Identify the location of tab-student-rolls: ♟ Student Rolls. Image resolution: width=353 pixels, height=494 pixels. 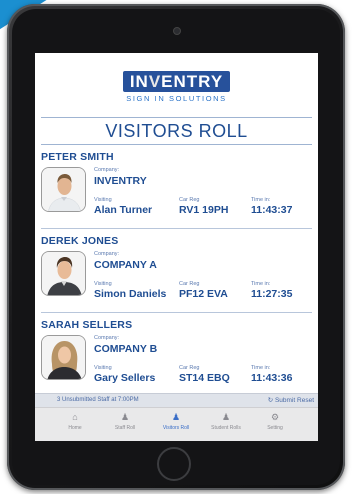
(226, 421).